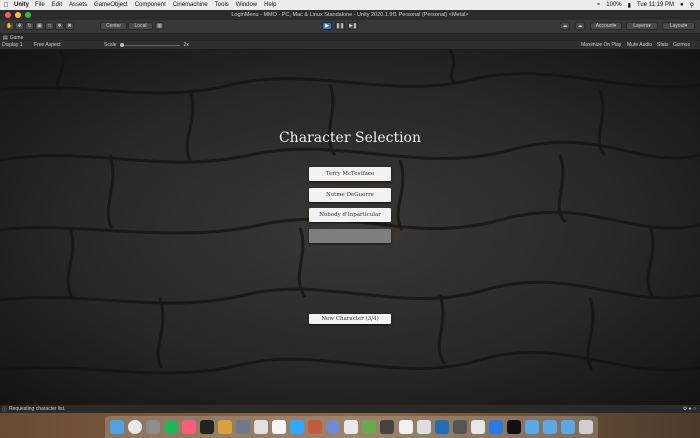 This screenshot has width=700, height=438. I want to click on trash-icon, so click(585, 427).